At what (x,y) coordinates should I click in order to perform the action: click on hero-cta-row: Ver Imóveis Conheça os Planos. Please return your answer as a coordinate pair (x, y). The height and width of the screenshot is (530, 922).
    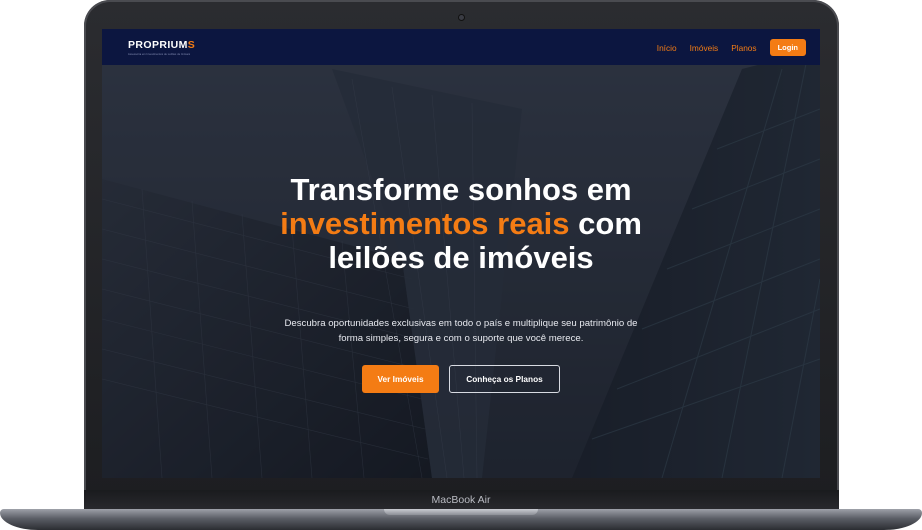
    Looking at the image, I should click on (461, 379).